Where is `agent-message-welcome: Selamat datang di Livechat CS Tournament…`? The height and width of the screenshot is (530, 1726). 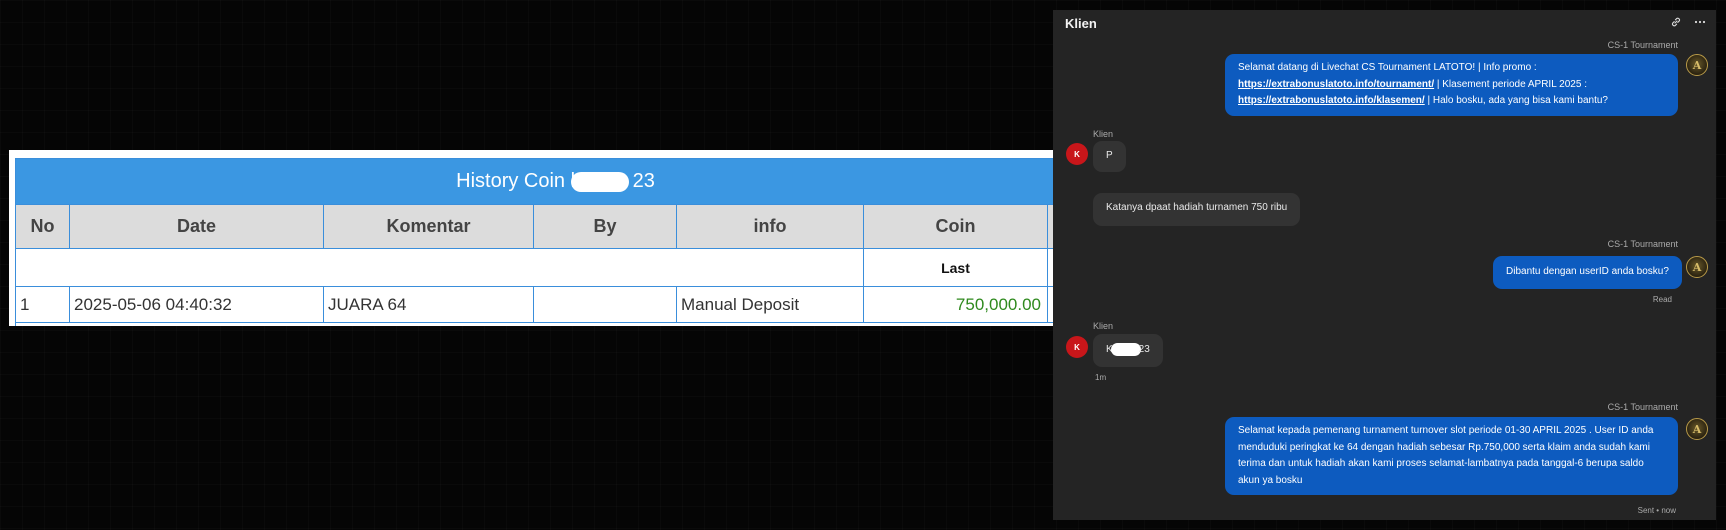
agent-message-welcome: Selamat datang di Livechat CS Tournament… is located at coordinates (1451, 85).